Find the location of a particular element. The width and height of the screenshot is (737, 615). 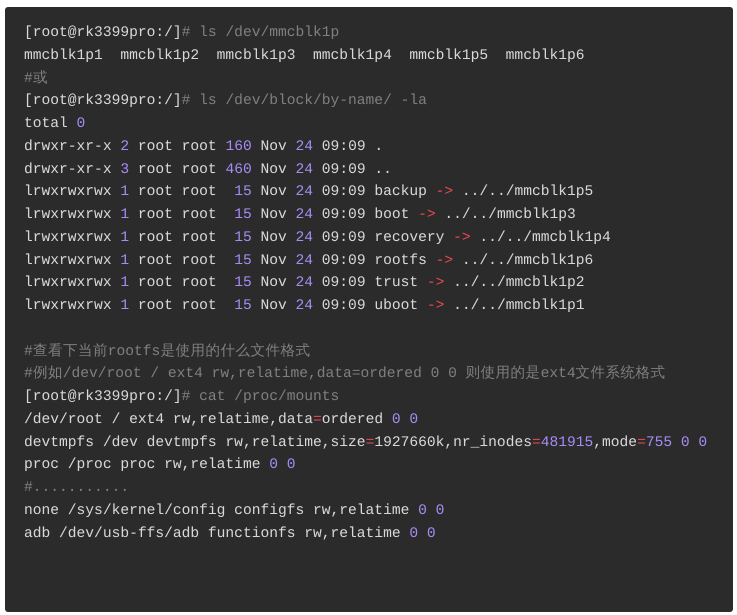

code-line: [root@rk3399pro:/]# cat /proc/mounts is located at coordinates (182, 397).